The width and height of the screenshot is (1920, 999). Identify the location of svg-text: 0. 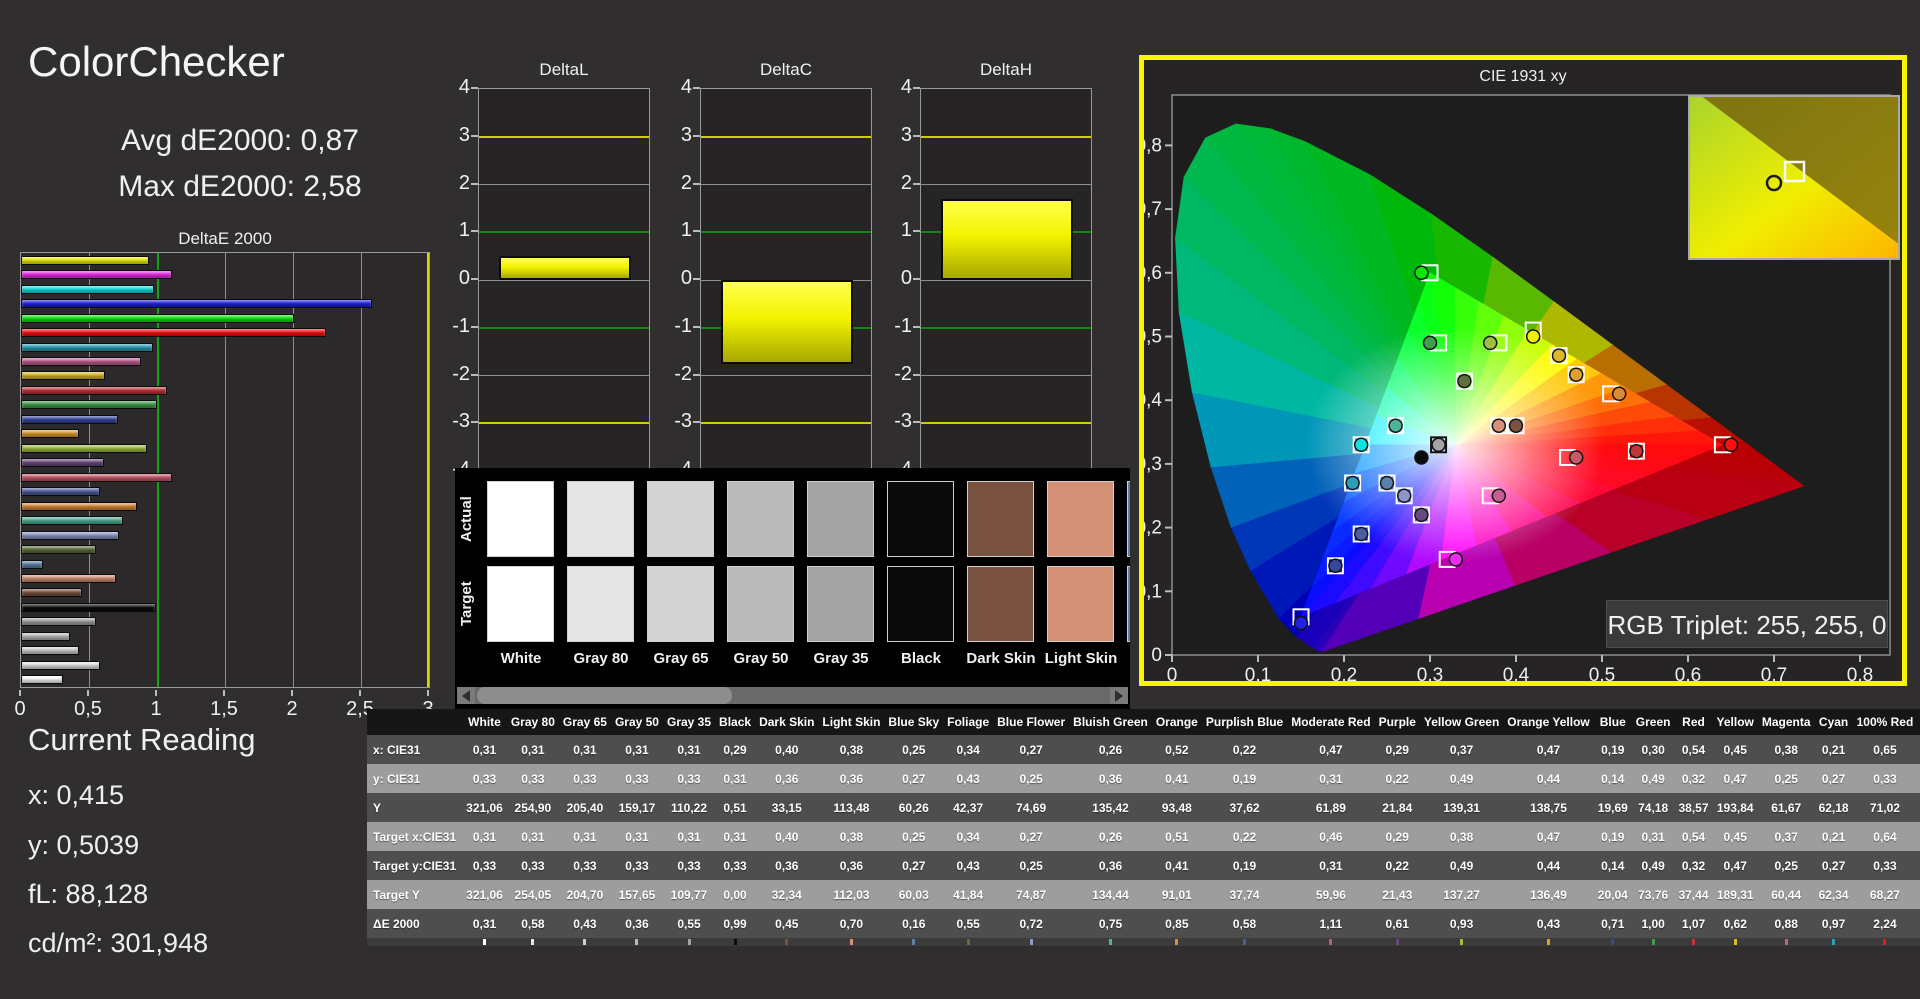
(1172, 673).